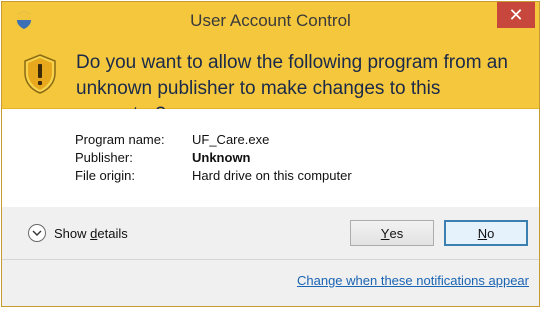  Describe the element at coordinates (105, 175) in the screenshot. I see `file-origin-label: File origin:` at that location.